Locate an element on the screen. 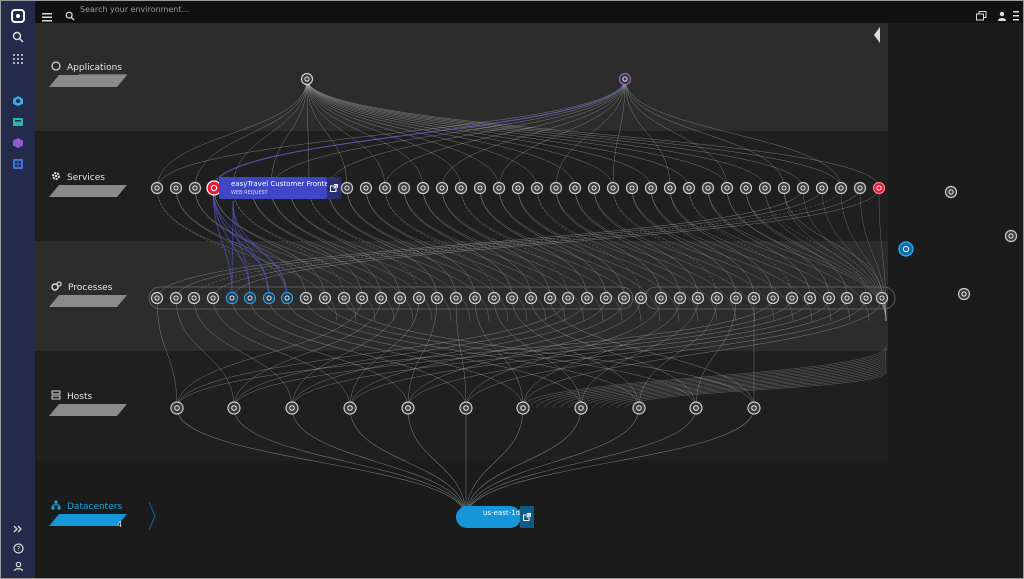 This screenshot has height=579, width=1024. open-external-icon is located at coordinates (334, 188).